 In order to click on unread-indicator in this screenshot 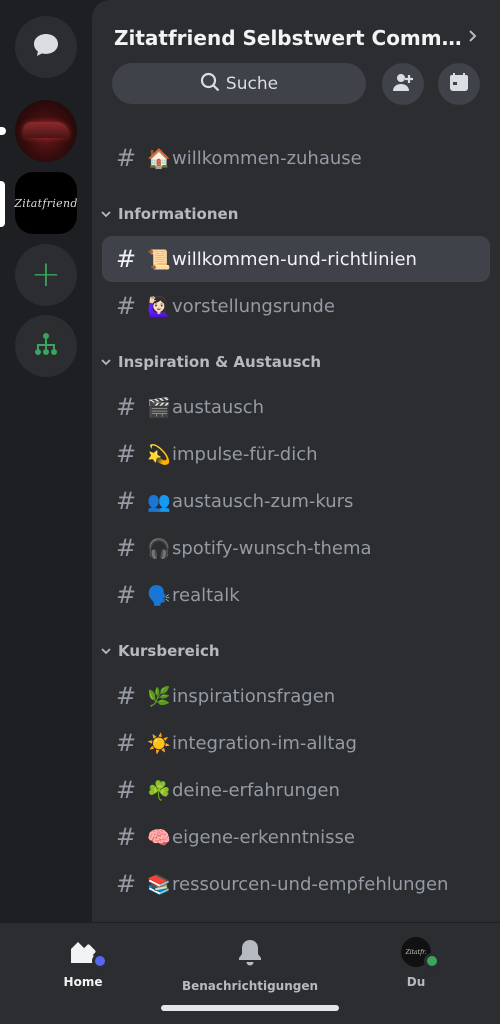, I will do `click(3, 131)`.